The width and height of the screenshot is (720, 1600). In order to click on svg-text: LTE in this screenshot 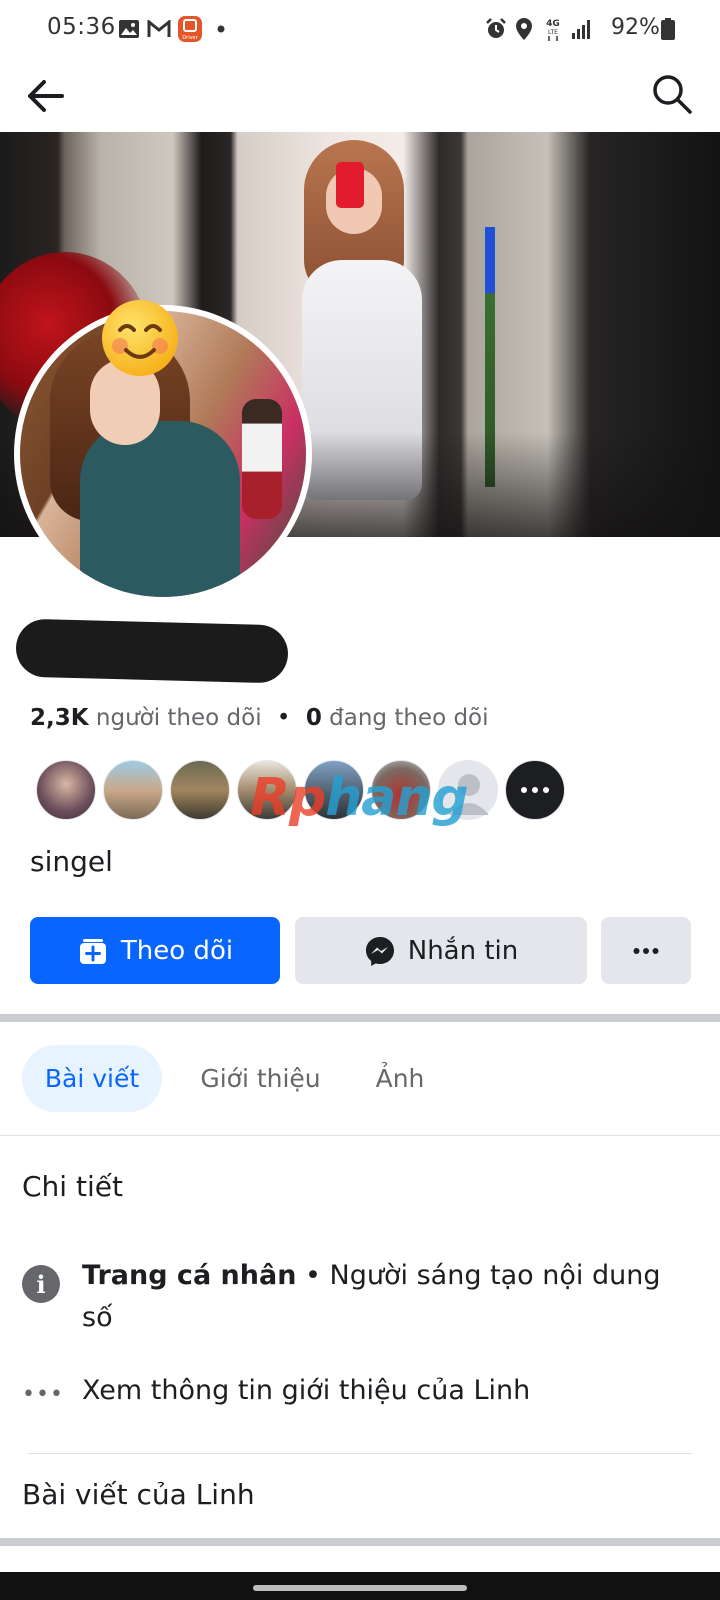, I will do `click(553, 32)`.